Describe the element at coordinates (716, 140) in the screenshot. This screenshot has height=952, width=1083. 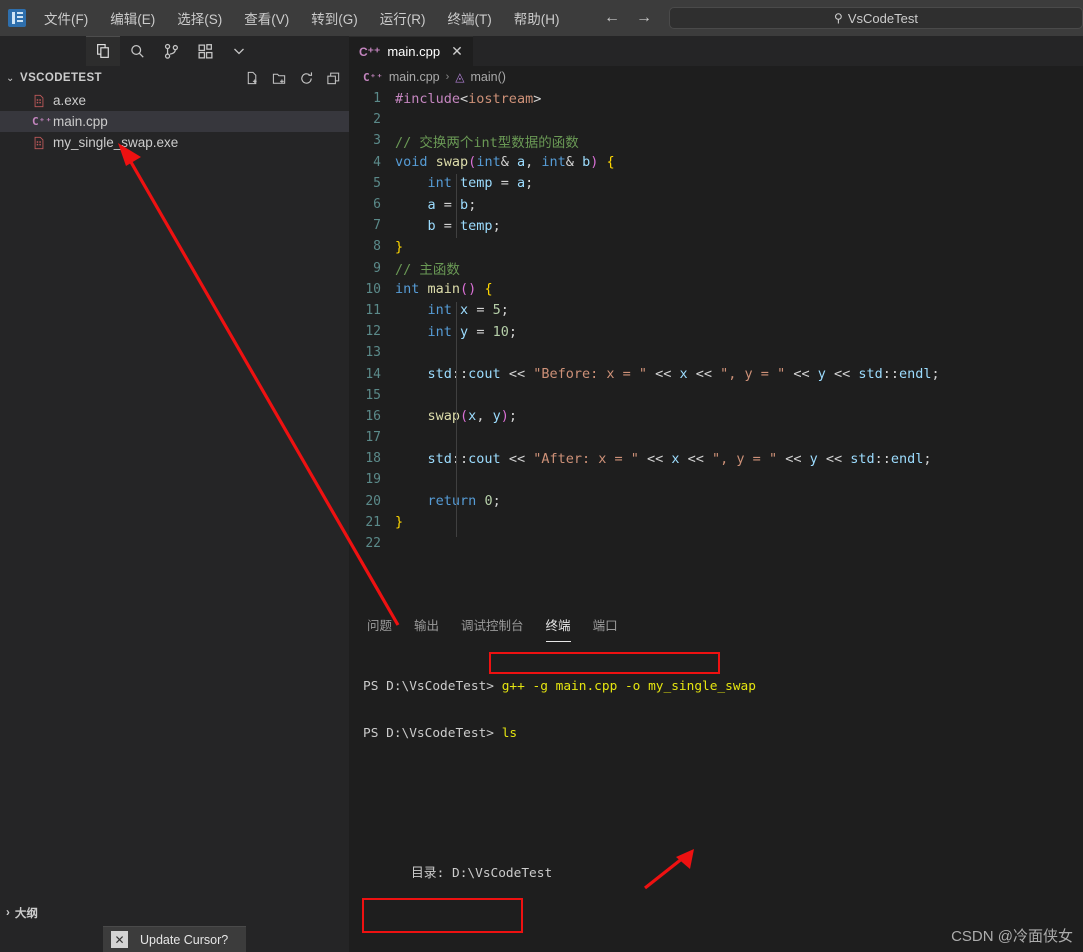
I see `code-line: 3 // 交换两个int型数据的函数` at that location.